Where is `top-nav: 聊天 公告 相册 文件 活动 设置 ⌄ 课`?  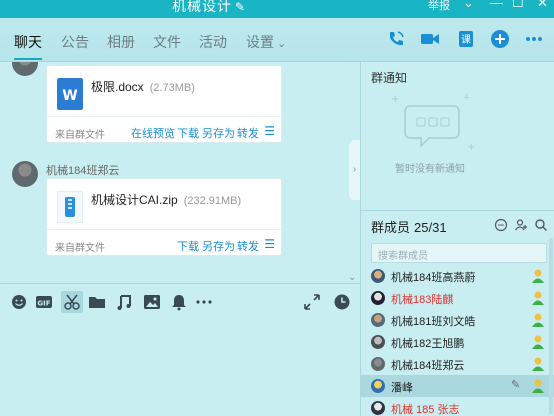 top-nav: 聊天 公告 相册 文件 活动 设置 ⌄ 课 is located at coordinates (277, 40).